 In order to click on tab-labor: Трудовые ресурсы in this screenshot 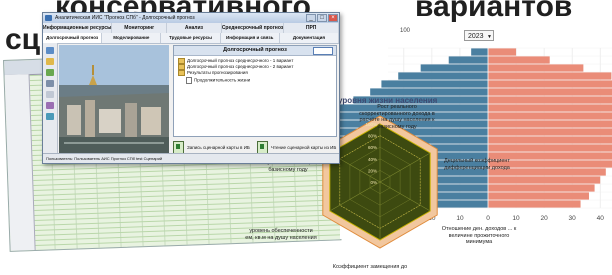, I will do `click(191, 38)`.